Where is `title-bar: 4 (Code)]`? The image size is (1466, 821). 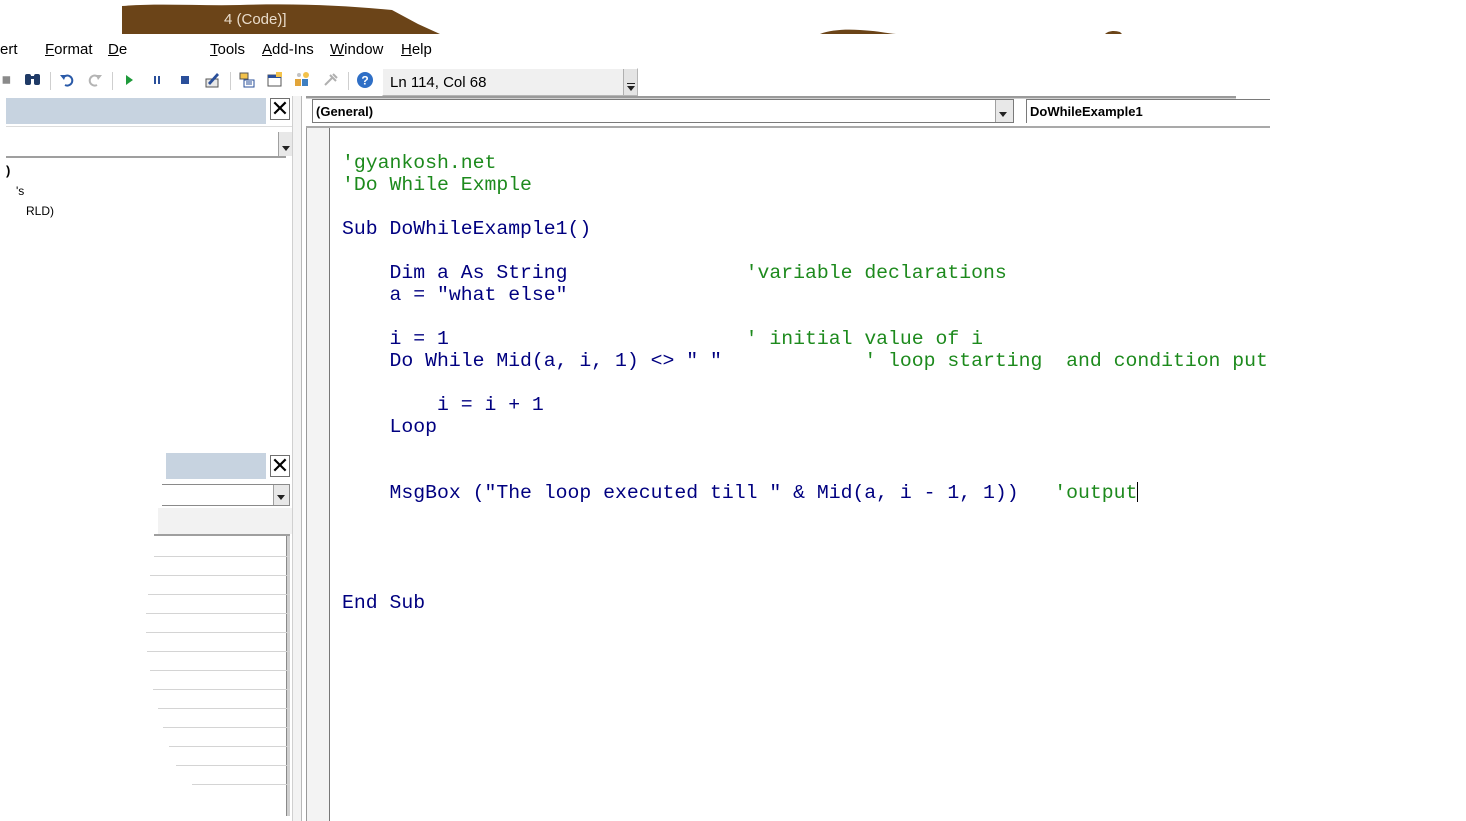
title-bar: 4 (Code)] is located at coordinates (733, 20).